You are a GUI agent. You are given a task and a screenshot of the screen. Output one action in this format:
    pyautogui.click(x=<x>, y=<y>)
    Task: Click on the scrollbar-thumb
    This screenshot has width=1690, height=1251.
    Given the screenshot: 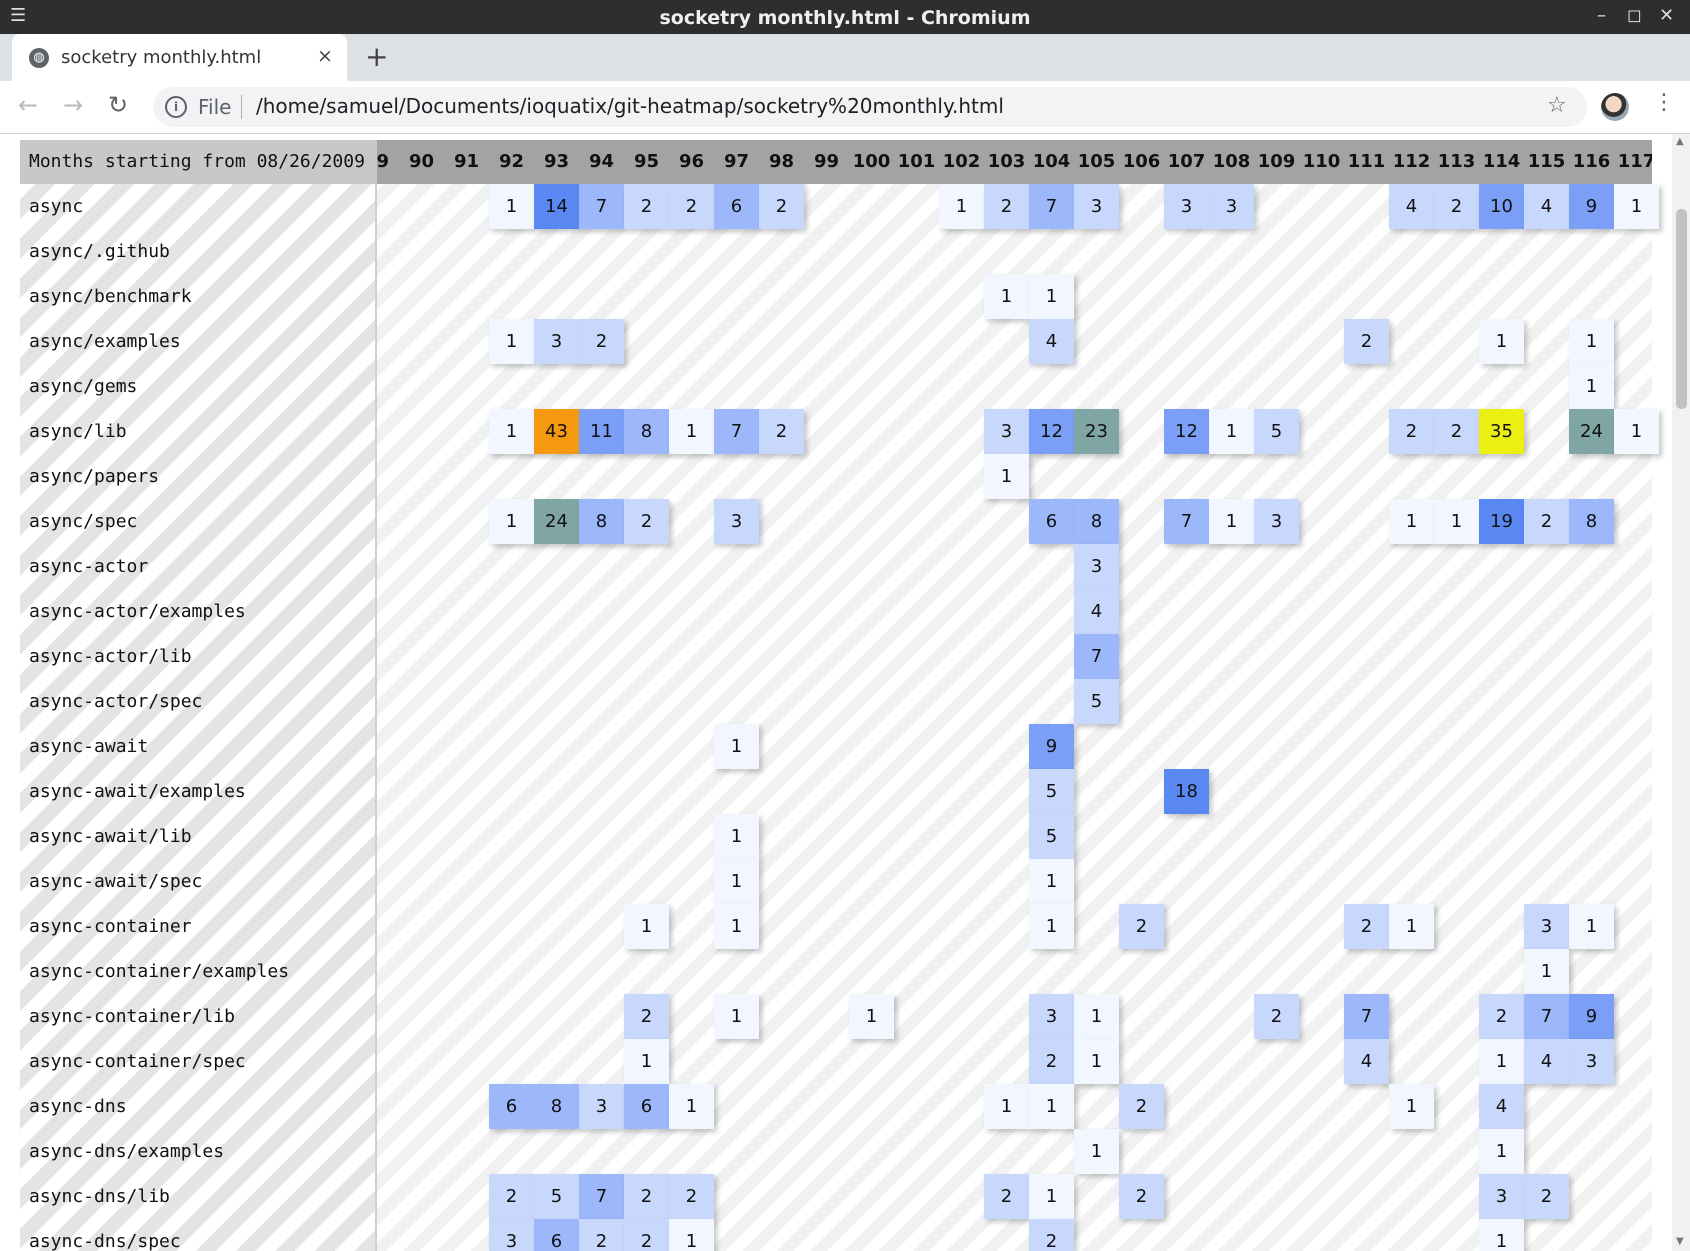 What is the action you would take?
    pyautogui.click(x=1681, y=309)
    